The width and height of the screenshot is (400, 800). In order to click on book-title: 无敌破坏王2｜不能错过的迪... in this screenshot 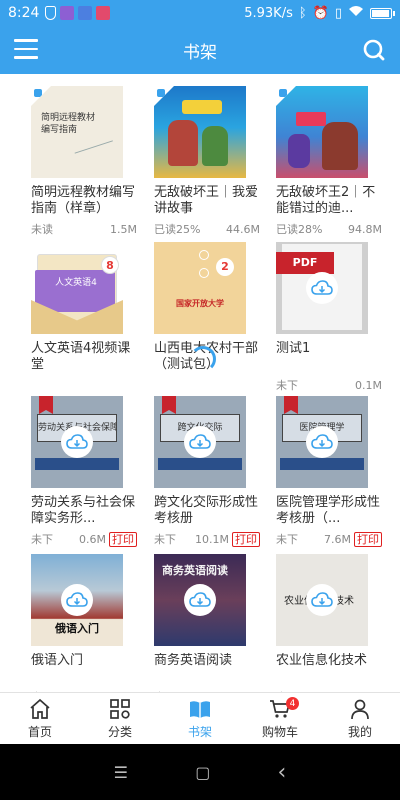, I will do `click(326, 200)`.